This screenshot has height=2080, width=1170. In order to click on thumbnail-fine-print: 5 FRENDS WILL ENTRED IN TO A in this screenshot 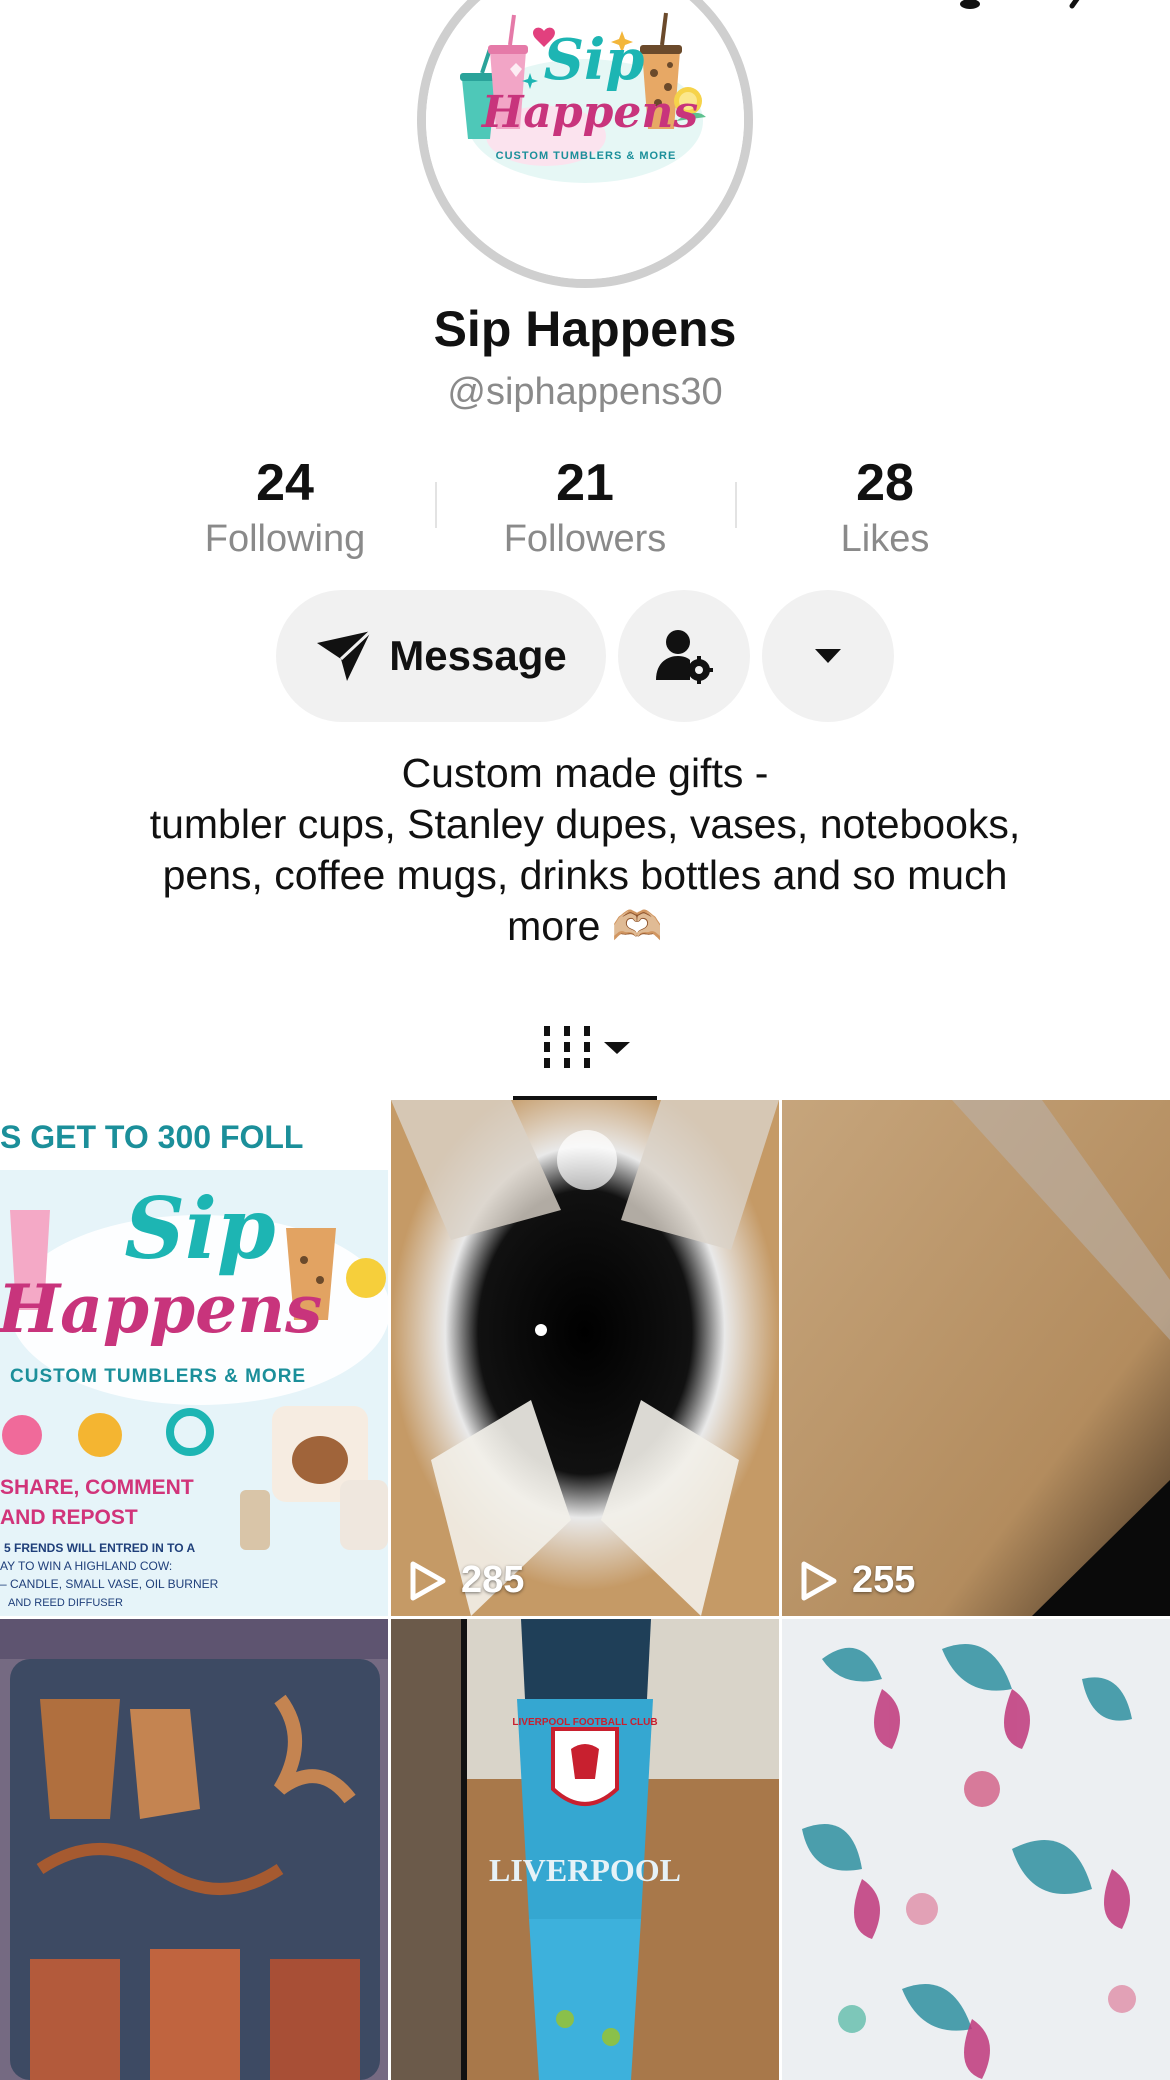, I will do `click(99, 1548)`.